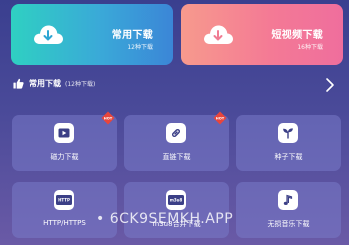 The height and width of the screenshot is (245, 349). What do you see at coordinates (165, 219) in the screenshot?
I see `watermark: • 6CK9SEMKH.APP` at bounding box center [165, 219].